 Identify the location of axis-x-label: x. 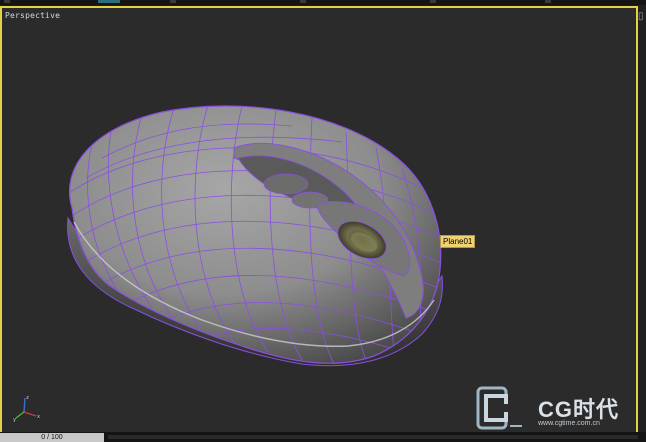
(38, 417).